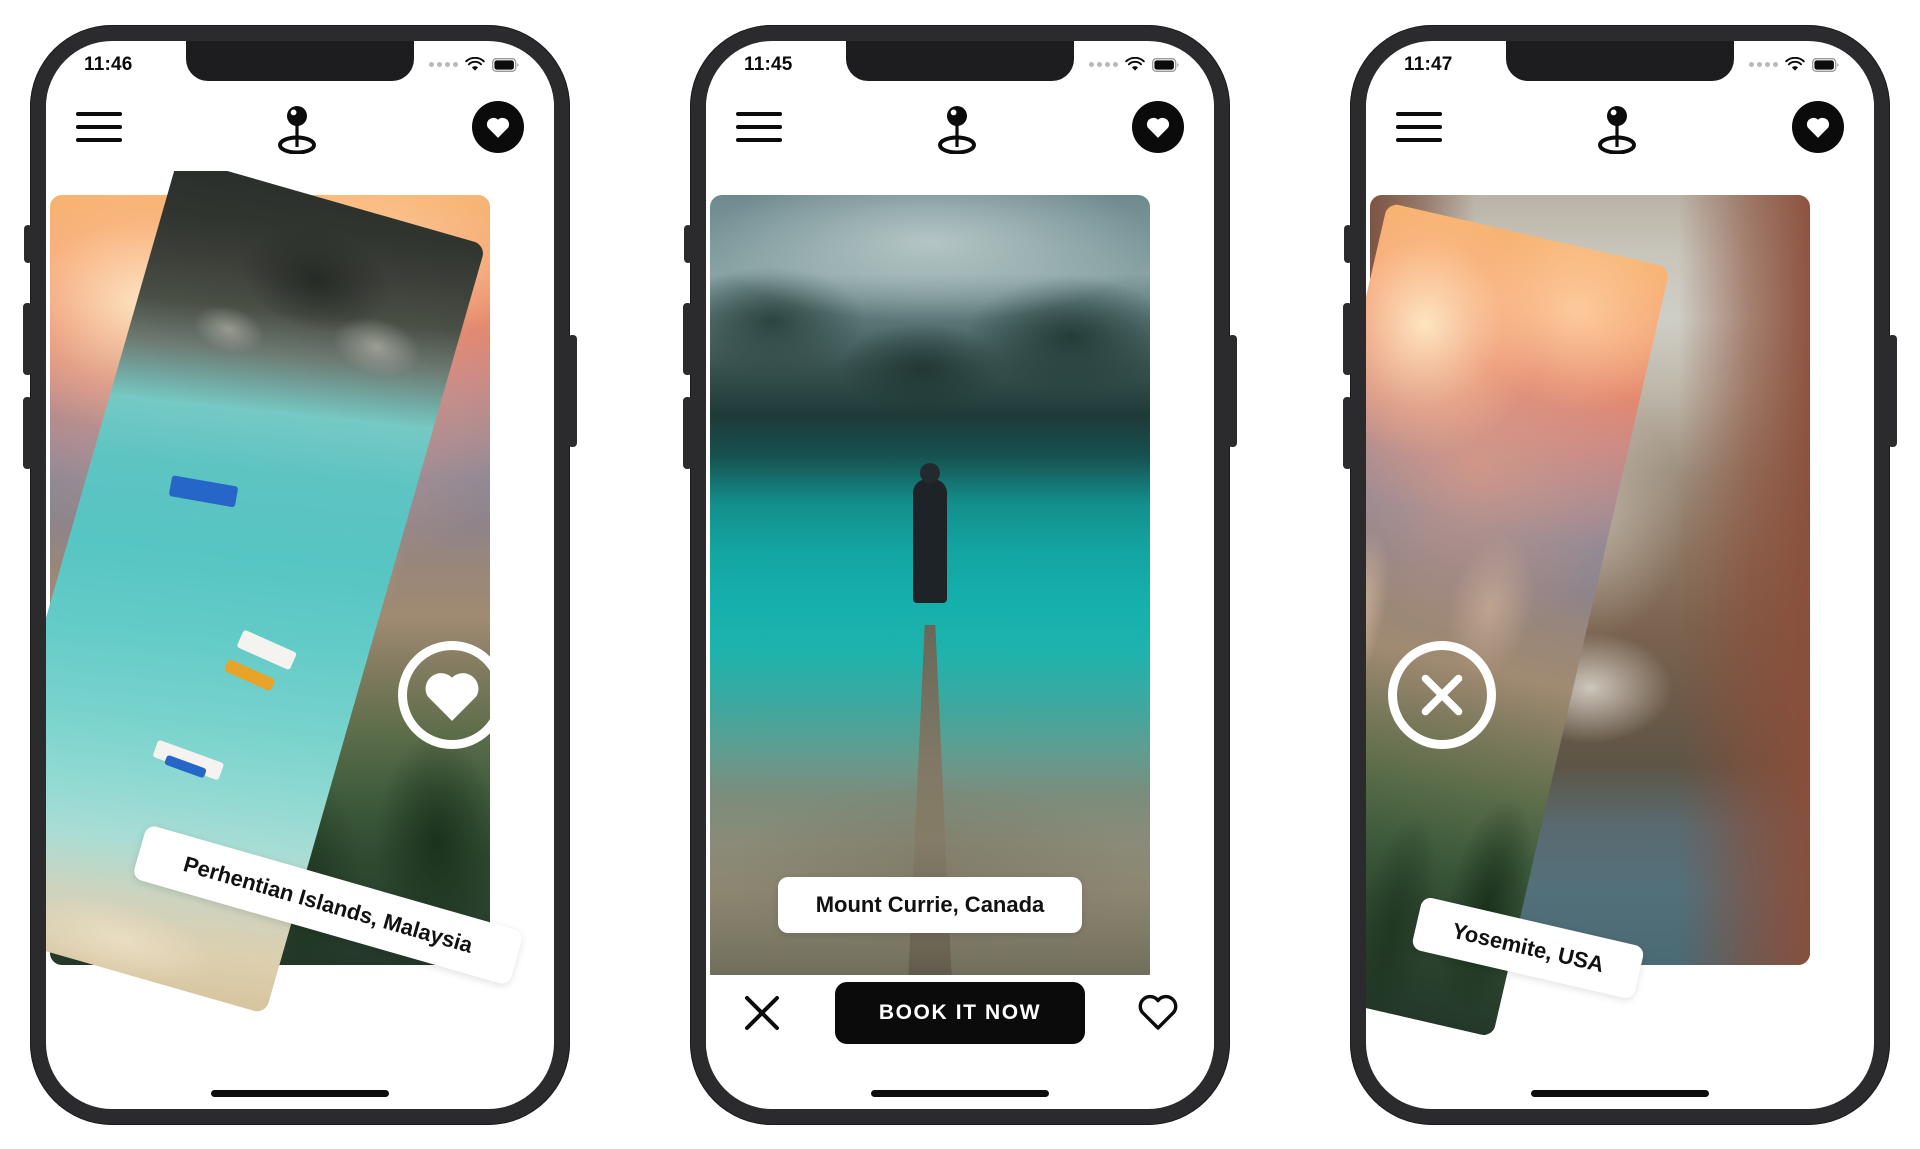  What do you see at coordinates (1158, 1013) in the screenshot?
I see `heart-outline-icon` at bounding box center [1158, 1013].